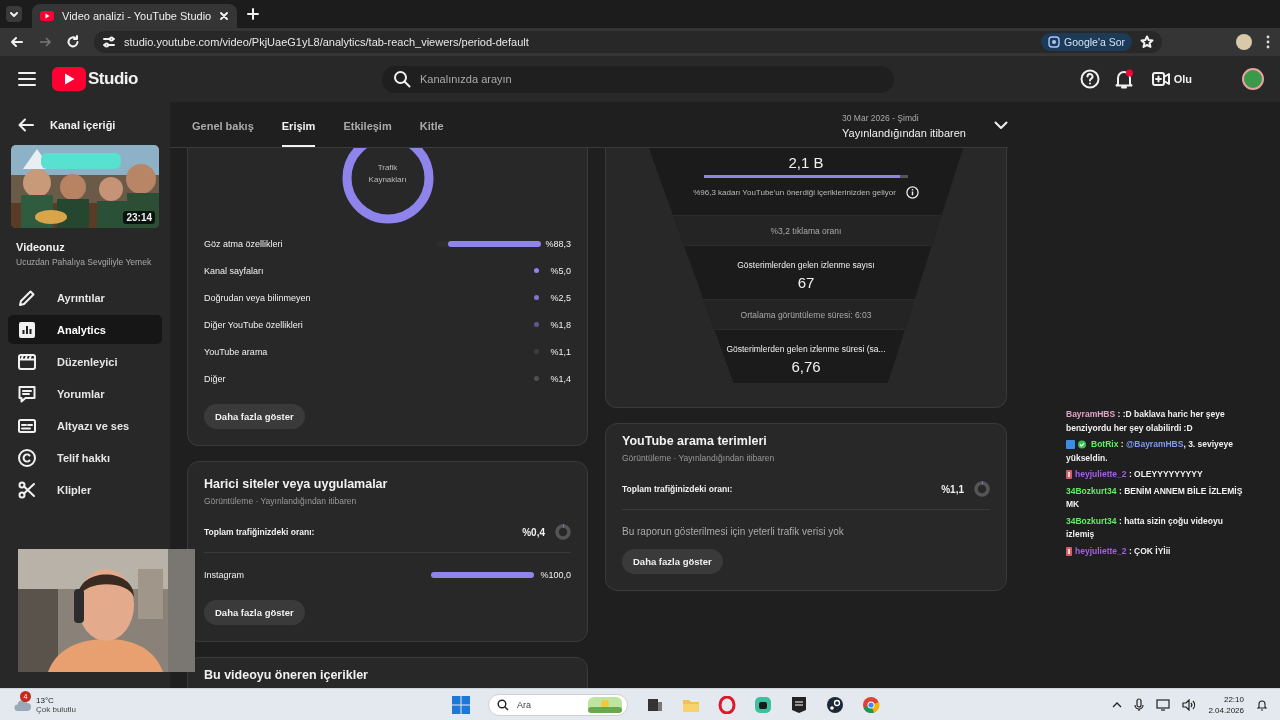 The image size is (1280, 720). What do you see at coordinates (1156, 551) in the screenshot?
I see `chat-message: heyjuliette_2 : ÇOK İYİii` at bounding box center [1156, 551].